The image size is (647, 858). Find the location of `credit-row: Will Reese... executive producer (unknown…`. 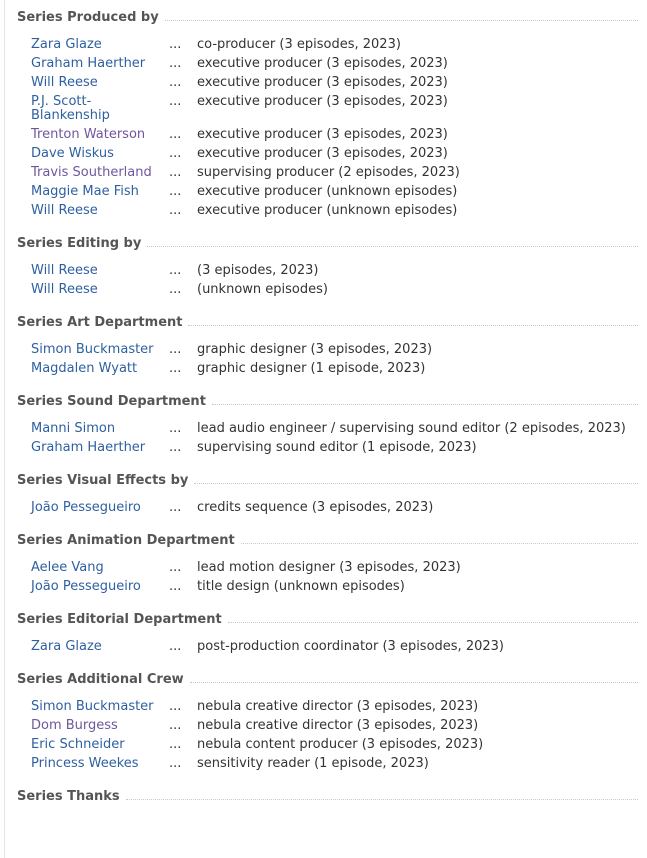

credit-row: Will Reese... executive producer (unknown… is located at coordinates (327, 211).